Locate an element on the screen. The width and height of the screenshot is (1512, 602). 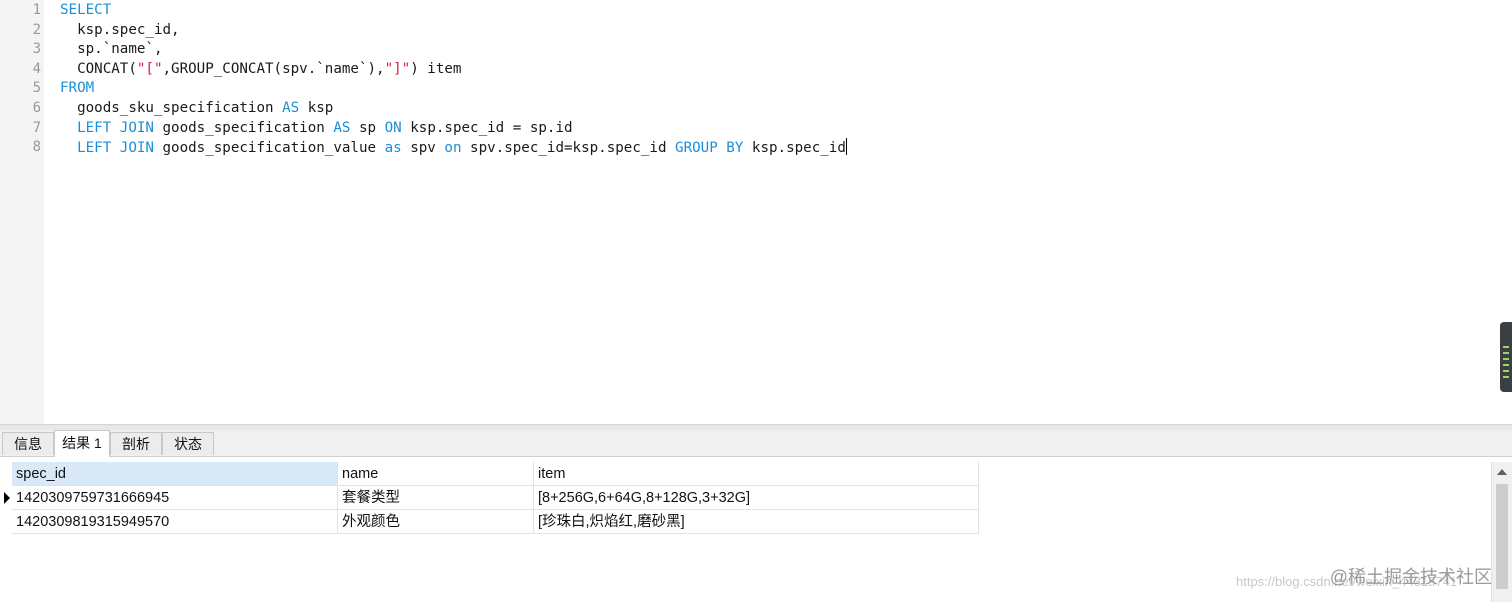
line-number: 1 is located at coordinates (36, 10).